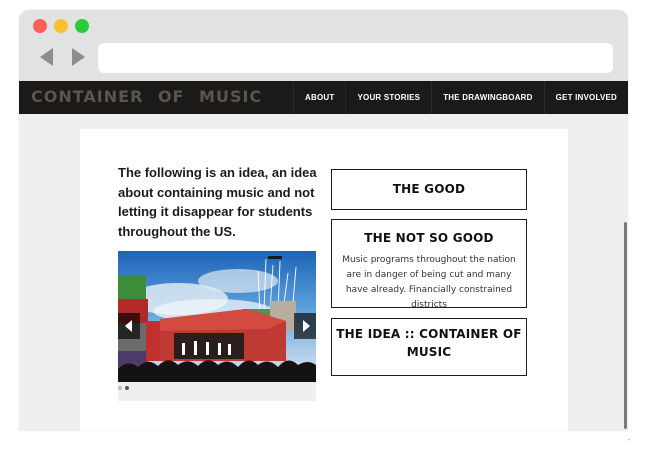  I want to click on browser-toolbar, so click(323, 45).